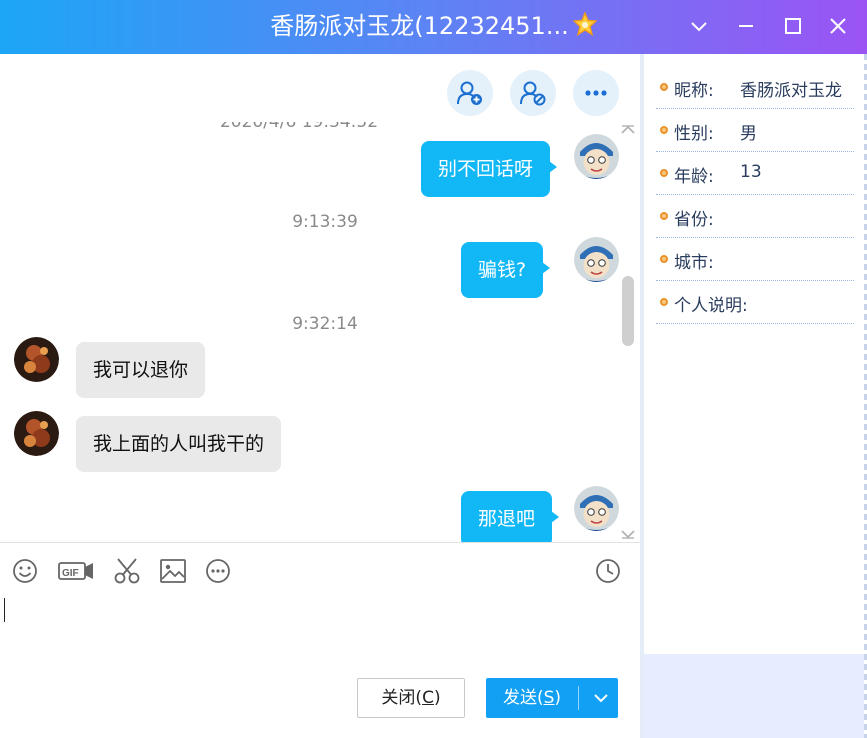 The width and height of the screenshot is (867, 738). What do you see at coordinates (628, 311) in the screenshot?
I see `scrollbar-thumb` at bounding box center [628, 311].